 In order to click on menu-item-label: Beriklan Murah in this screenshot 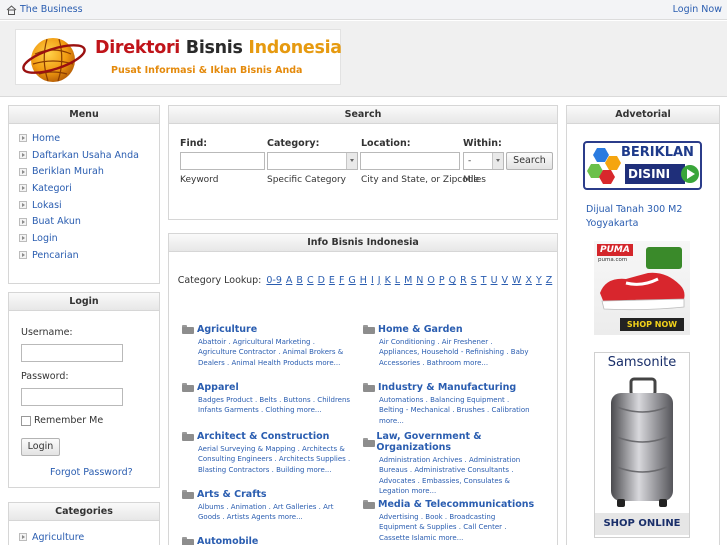, I will do `click(68, 171)`.